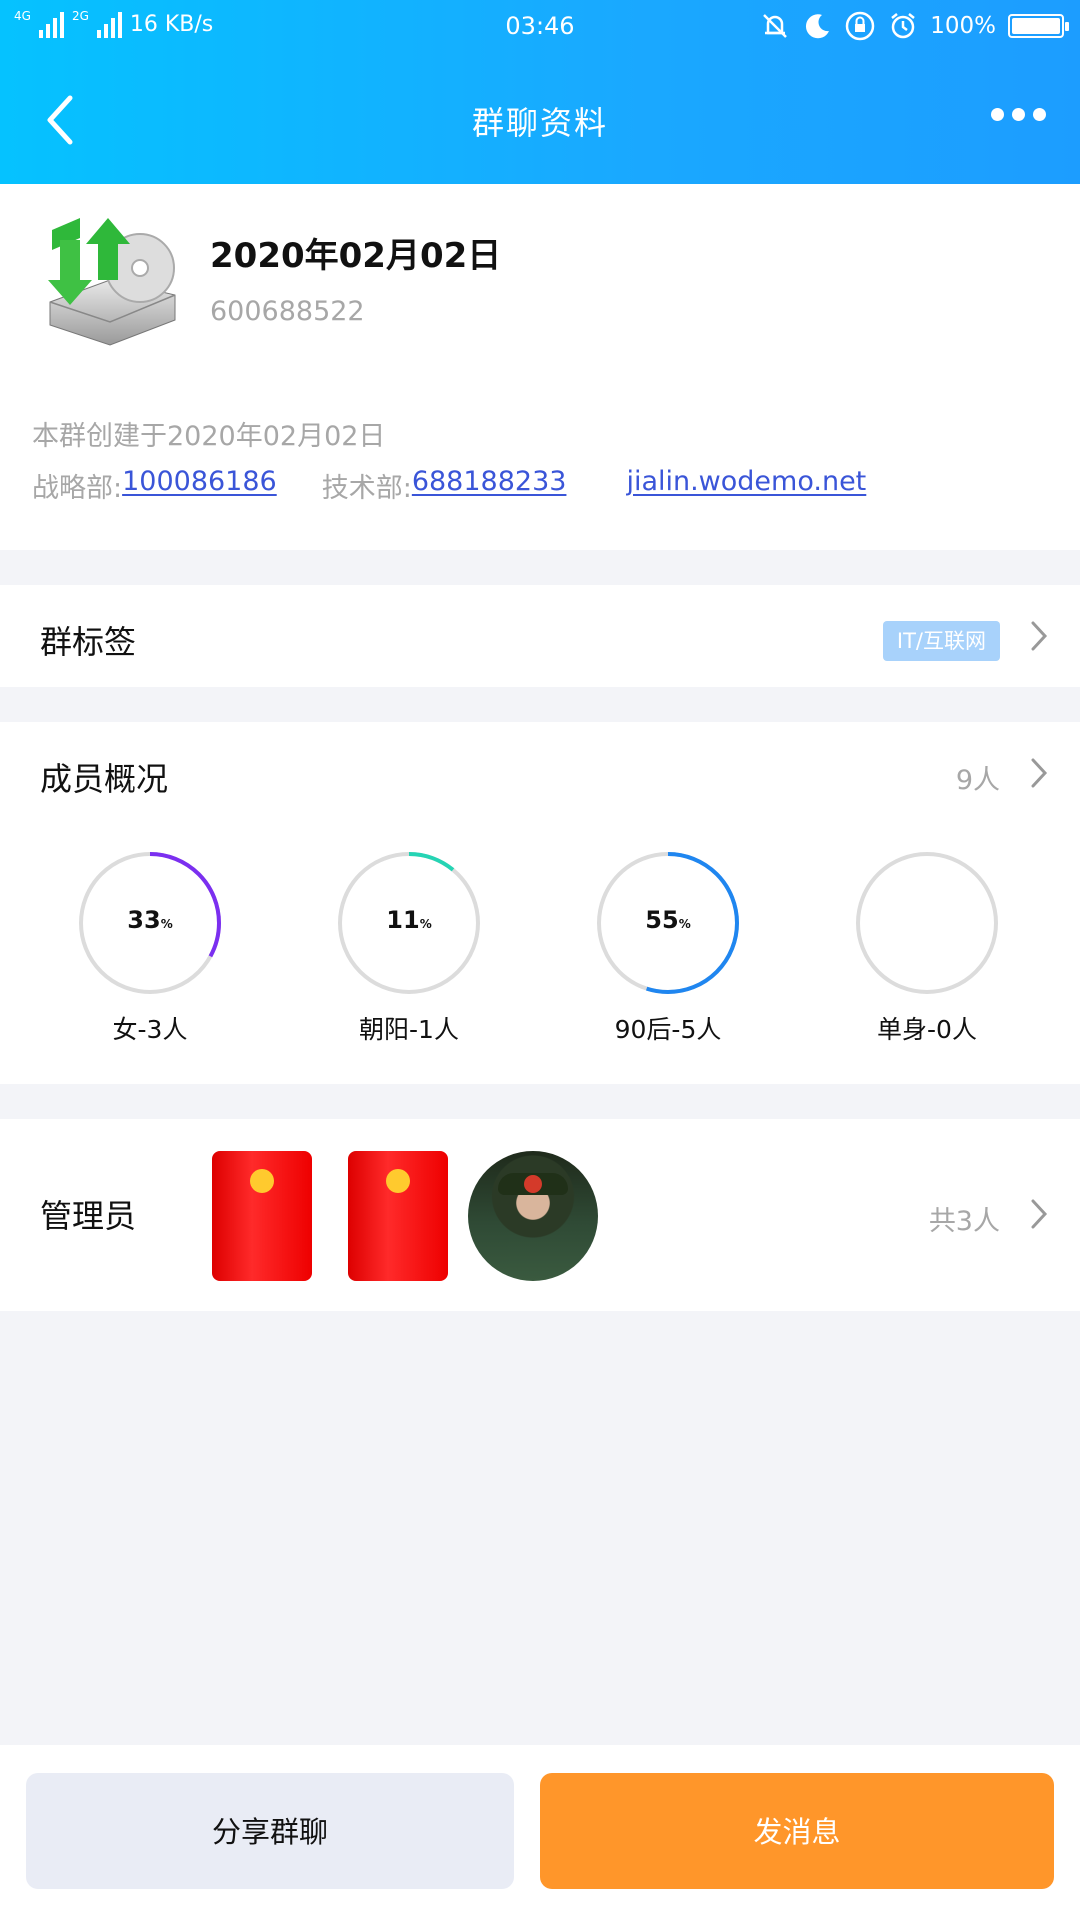  Describe the element at coordinates (539, 123) in the screenshot. I see `page-title: 群聊资料` at that location.